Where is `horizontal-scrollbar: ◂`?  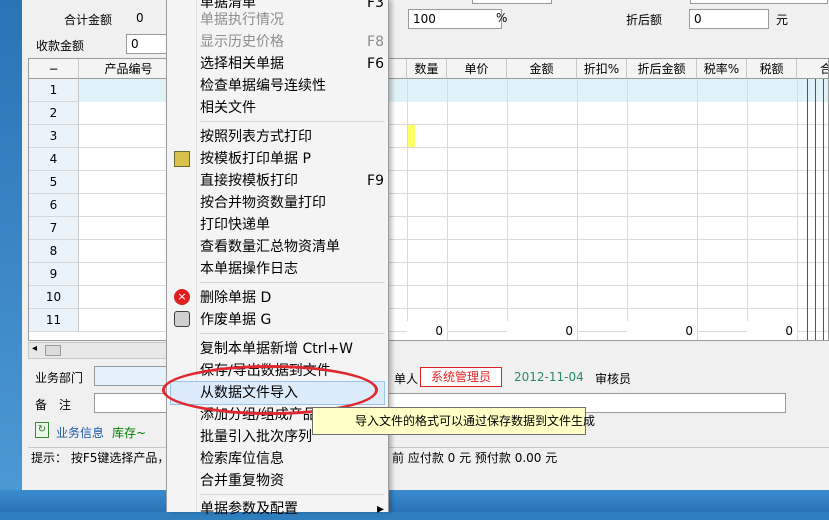
horizontal-scrollbar: ◂ is located at coordinates (98, 350).